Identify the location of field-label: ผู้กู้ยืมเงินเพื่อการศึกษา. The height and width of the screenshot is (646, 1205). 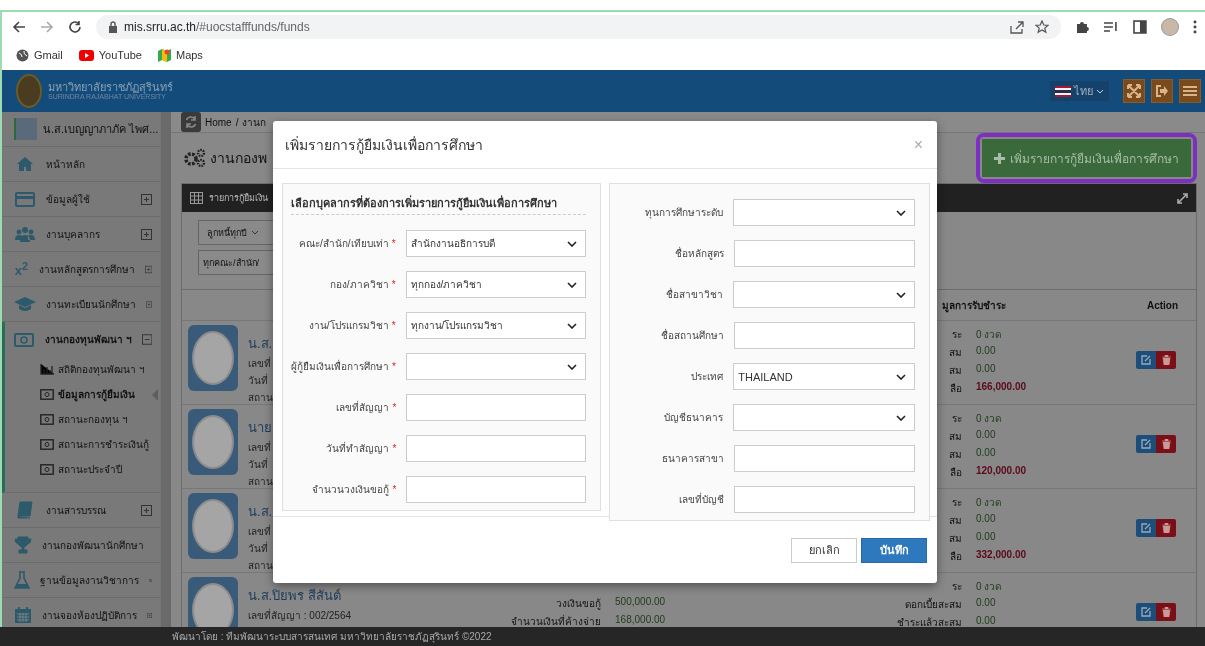
(340, 366).